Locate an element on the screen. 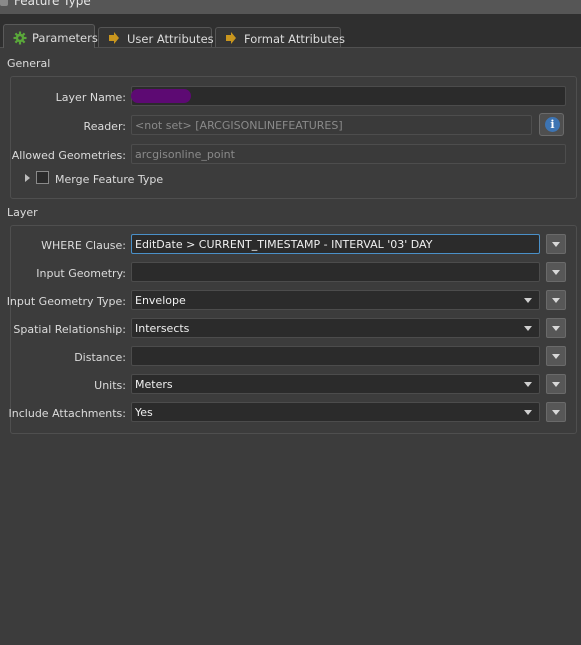 Image resolution: width=581 pixels, height=645 pixels. general-section-header: General is located at coordinates (29, 63).